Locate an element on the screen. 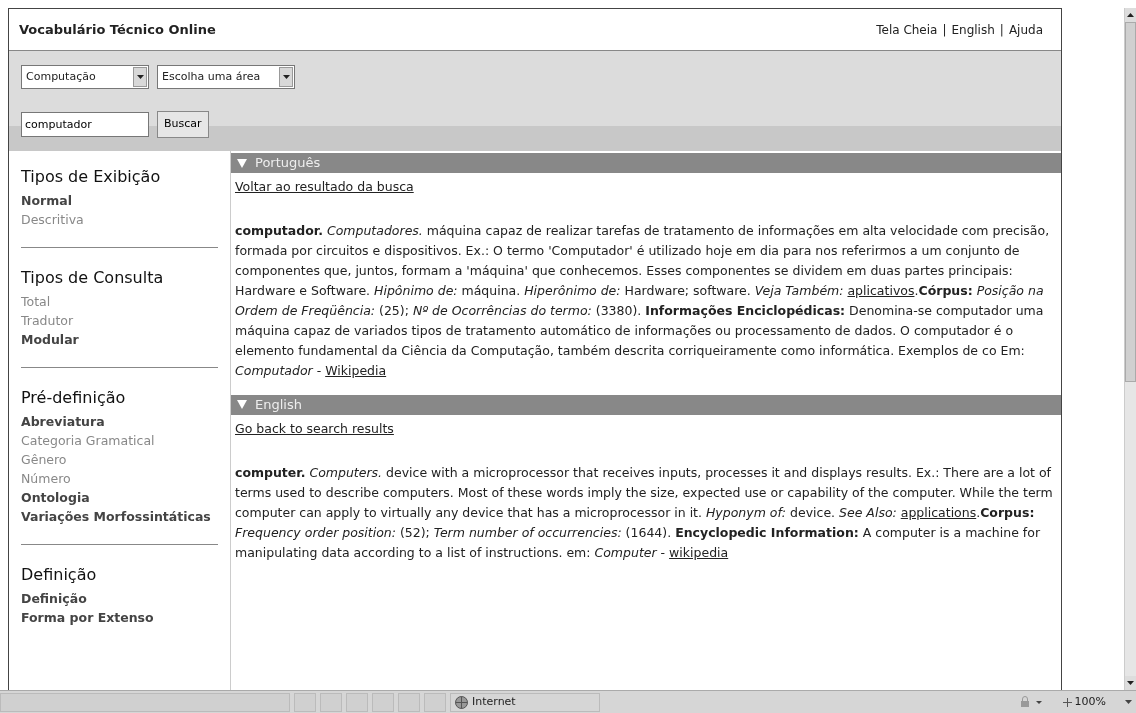 The height and width of the screenshot is (713, 1136). search-button: Buscar is located at coordinates (183, 124).